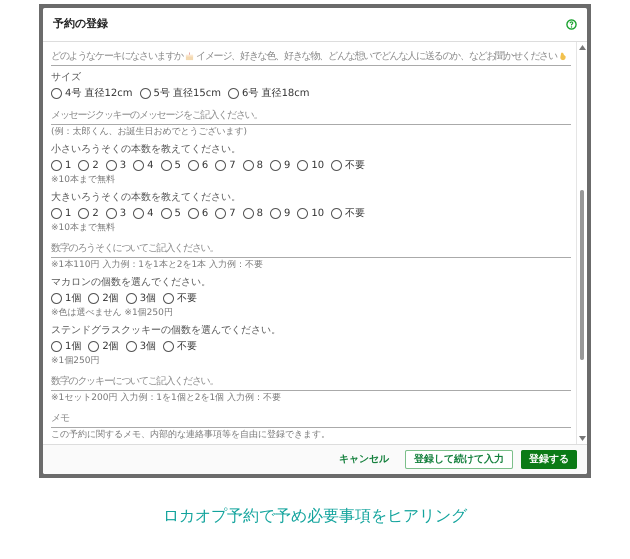  I want to click on field-label: 小さいろうそくの本数を教えてください。, so click(146, 149).